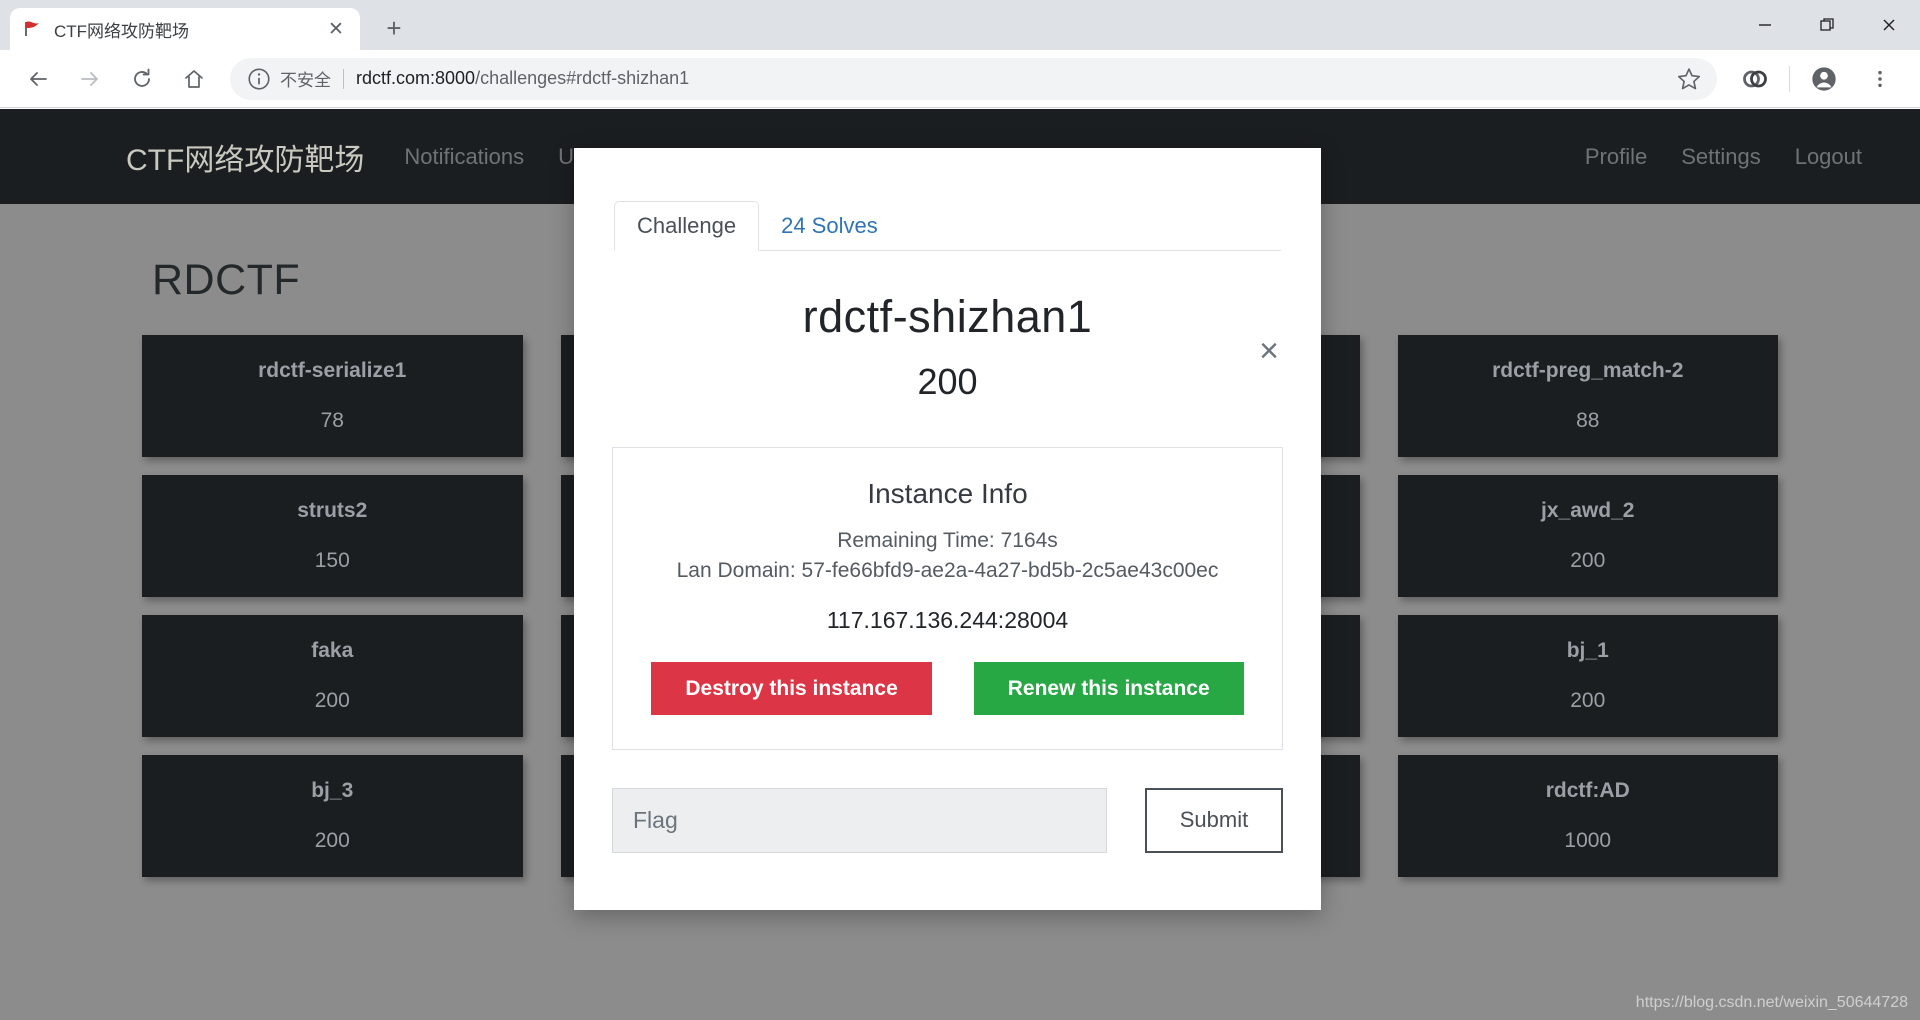 Image resolution: width=1920 pixels, height=1020 pixels. What do you see at coordinates (947, 381) in the screenshot?
I see `challenge-value: 200` at bounding box center [947, 381].